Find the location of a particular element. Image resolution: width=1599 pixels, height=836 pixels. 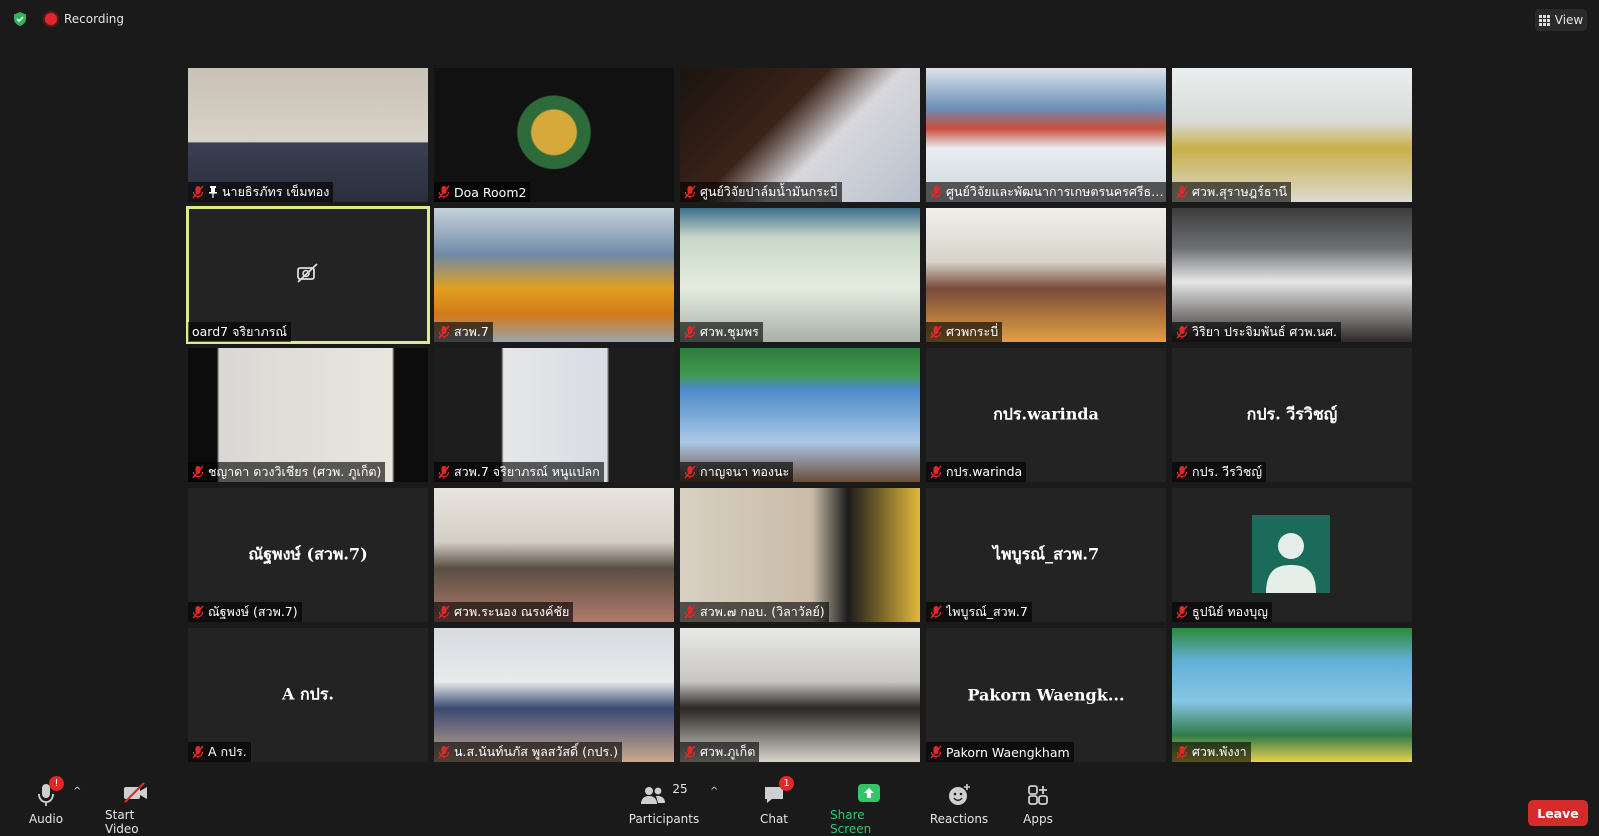

participant-tile: กปร. วีรวิชญ์ กปร. วีรวิชญ์ is located at coordinates (1292, 415).